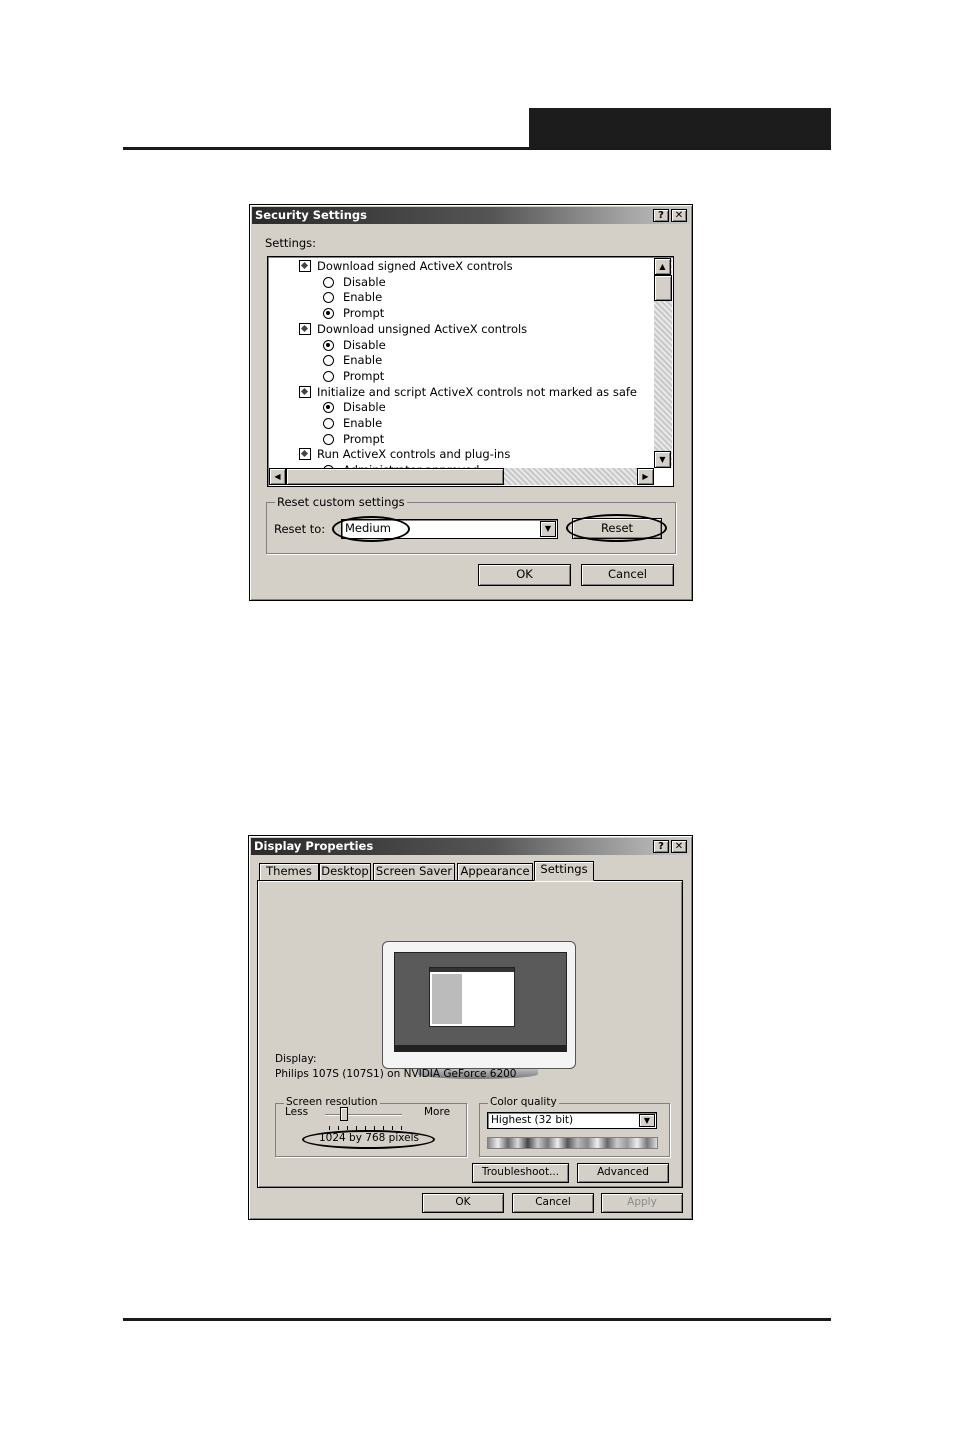  Describe the element at coordinates (297, 1112) in the screenshot. I see `less-label: Less` at that location.